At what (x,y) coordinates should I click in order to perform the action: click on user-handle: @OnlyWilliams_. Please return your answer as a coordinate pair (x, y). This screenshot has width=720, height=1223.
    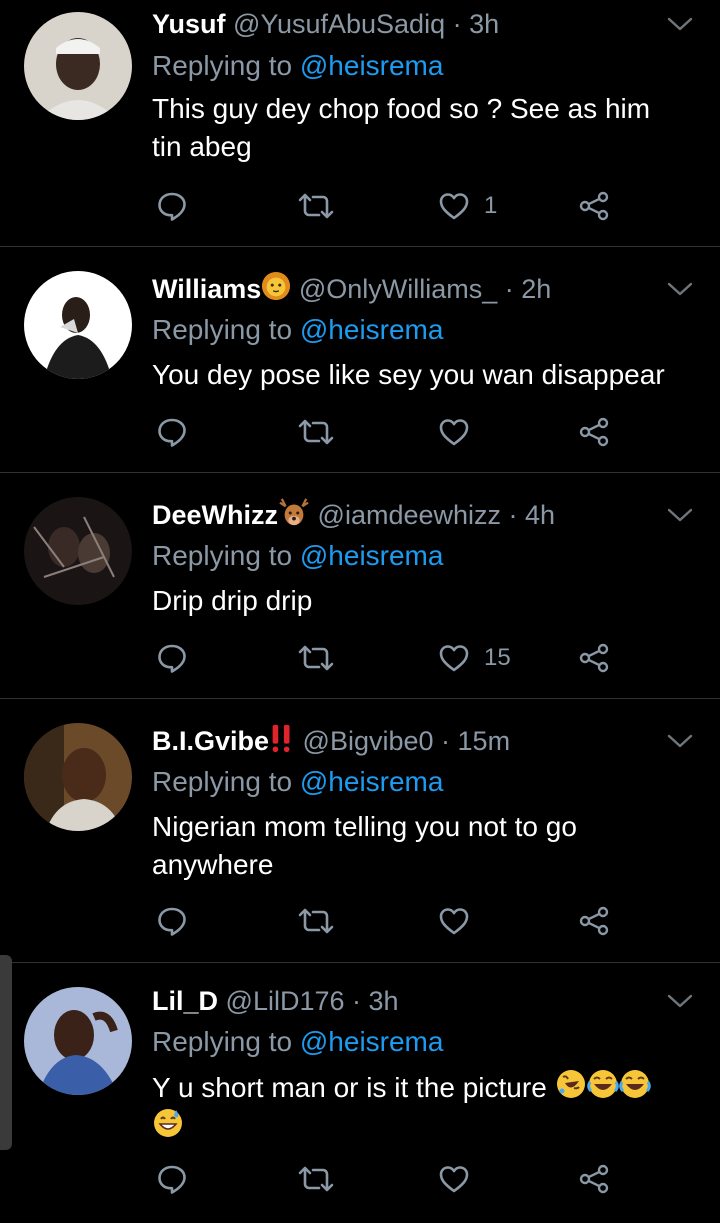
    Looking at the image, I should click on (398, 289).